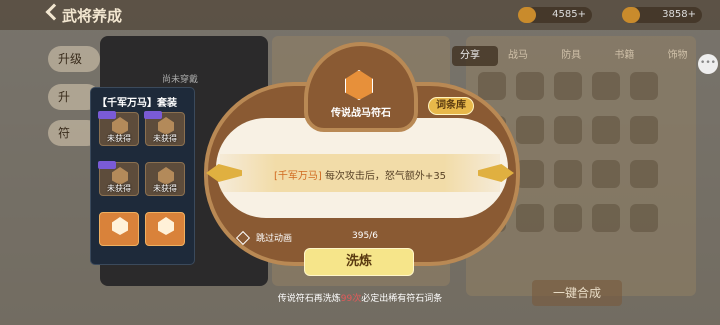 This screenshot has width=720, height=325. Describe the element at coordinates (624, 55) in the screenshot. I see `tab-book: 书籍` at that location.